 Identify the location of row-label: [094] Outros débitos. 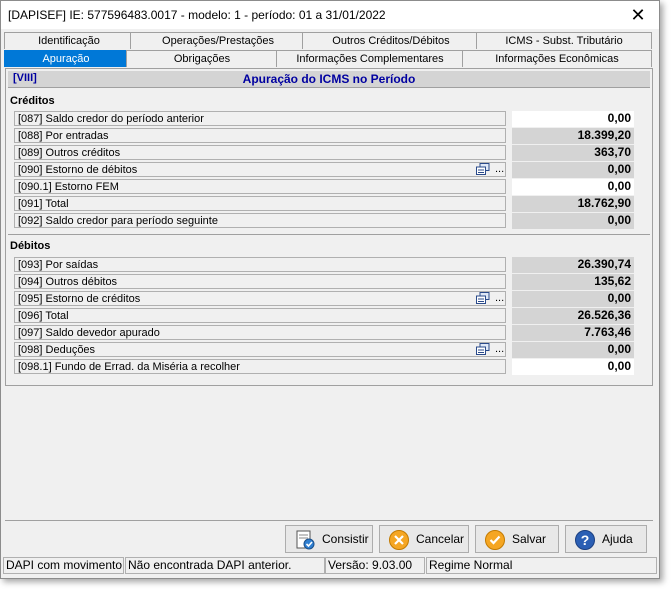
(260, 281).